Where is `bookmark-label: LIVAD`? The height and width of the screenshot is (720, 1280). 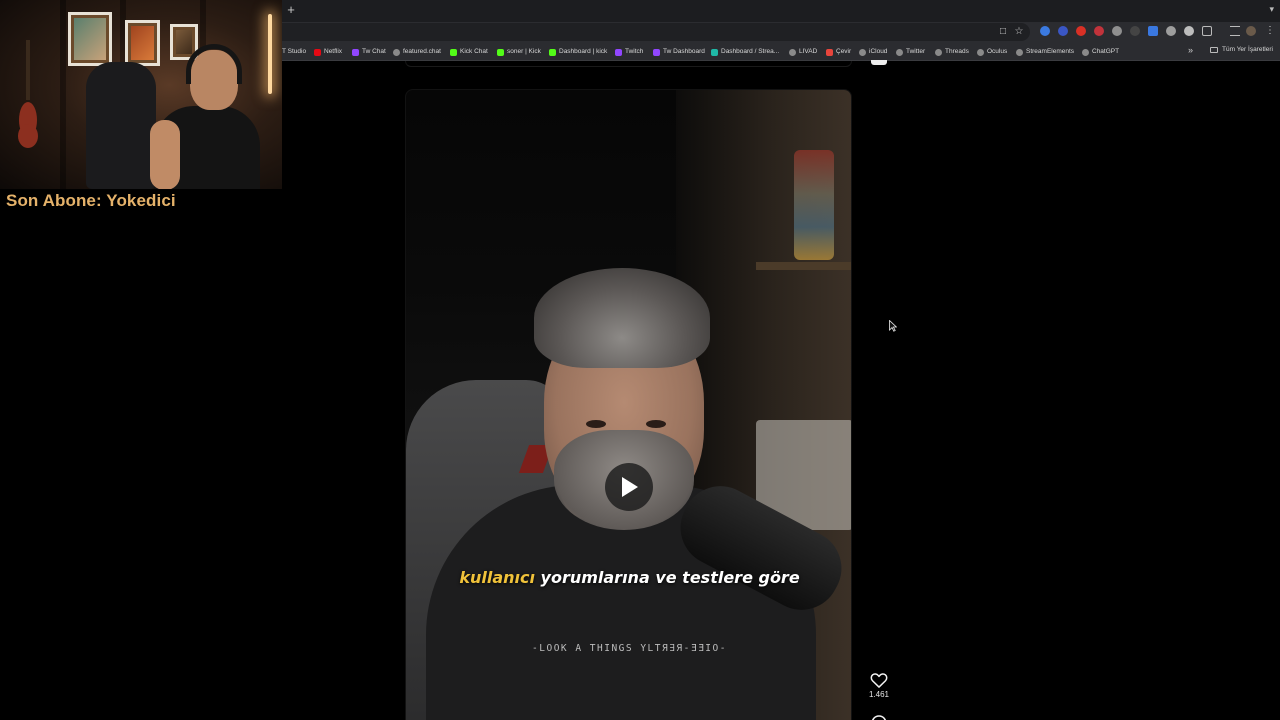 bookmark-label: LIVAD is located at coordinates (808, 51).